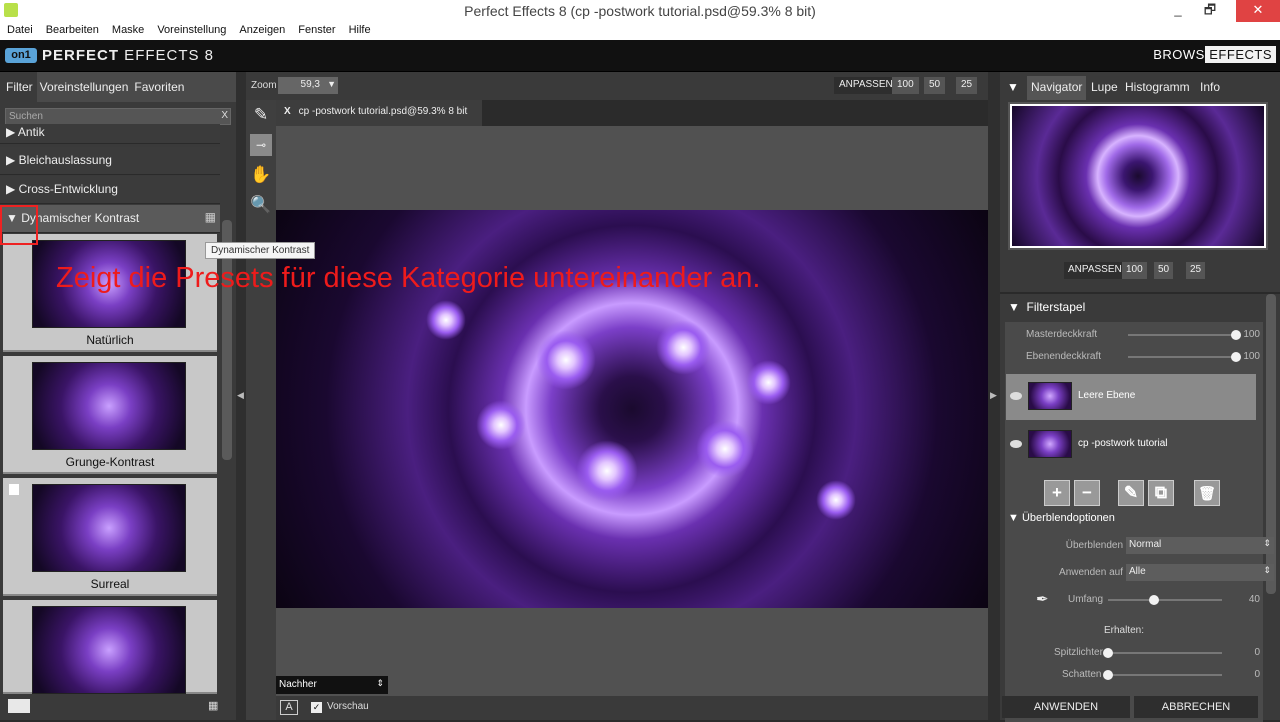 This screenshot has height=722, width=1280. What do you see at coordinates (1082, 674) in the screenshot?
I see `shadows-label: Schatten` at bounding box center [1082, 674].